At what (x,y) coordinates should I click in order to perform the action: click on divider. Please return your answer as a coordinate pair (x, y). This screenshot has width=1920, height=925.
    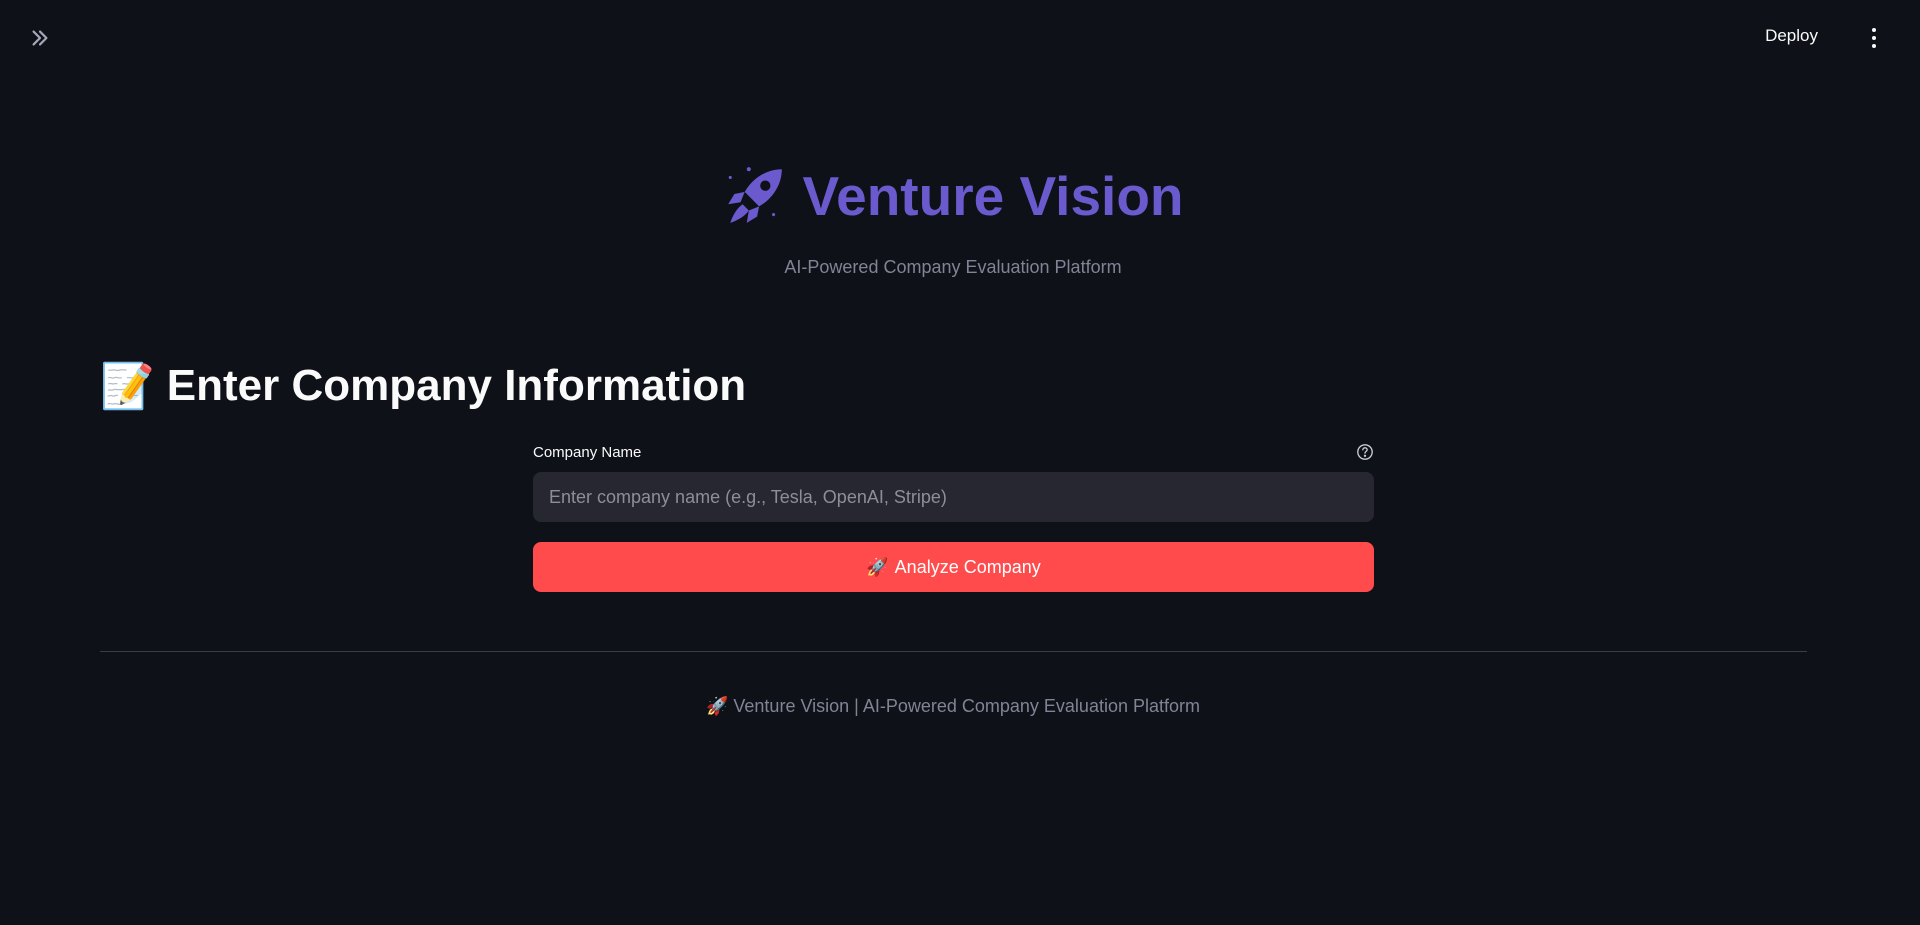
    Looking at the image, I should click on (953, 651).